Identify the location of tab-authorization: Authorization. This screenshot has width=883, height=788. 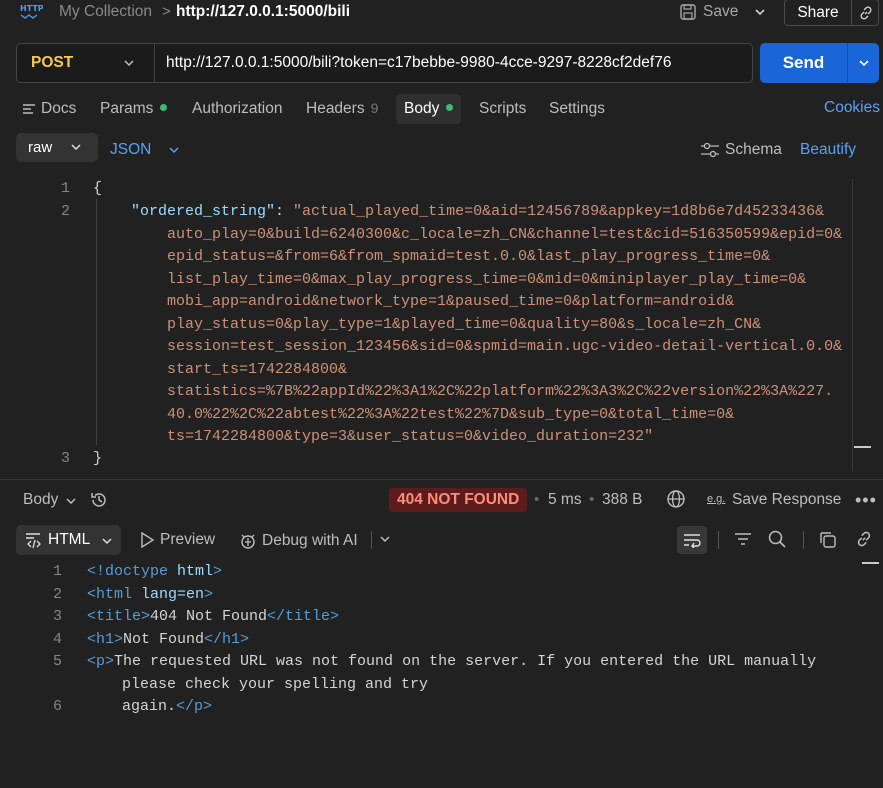
(237, 109).